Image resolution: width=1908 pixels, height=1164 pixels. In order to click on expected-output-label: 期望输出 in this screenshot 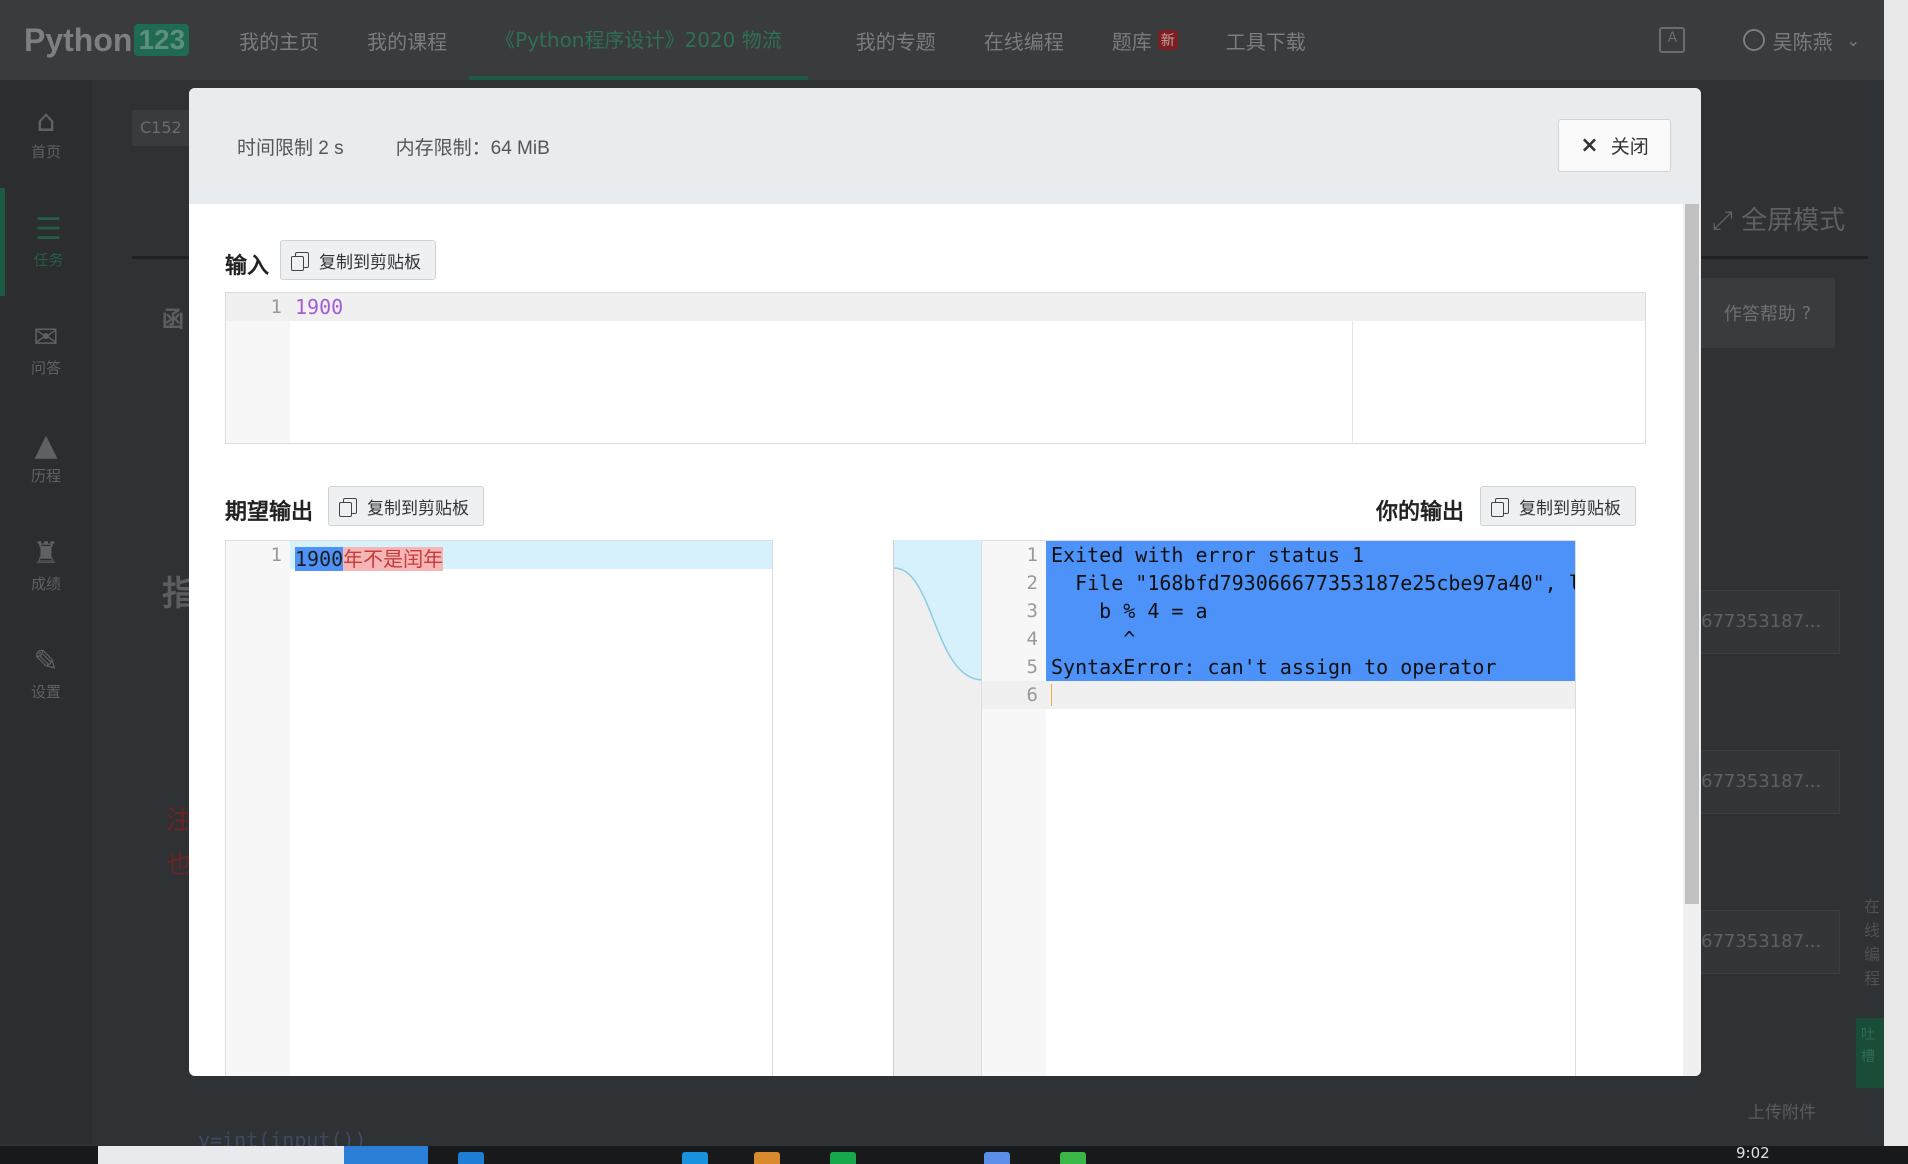, I will do `click(269, 512)`.